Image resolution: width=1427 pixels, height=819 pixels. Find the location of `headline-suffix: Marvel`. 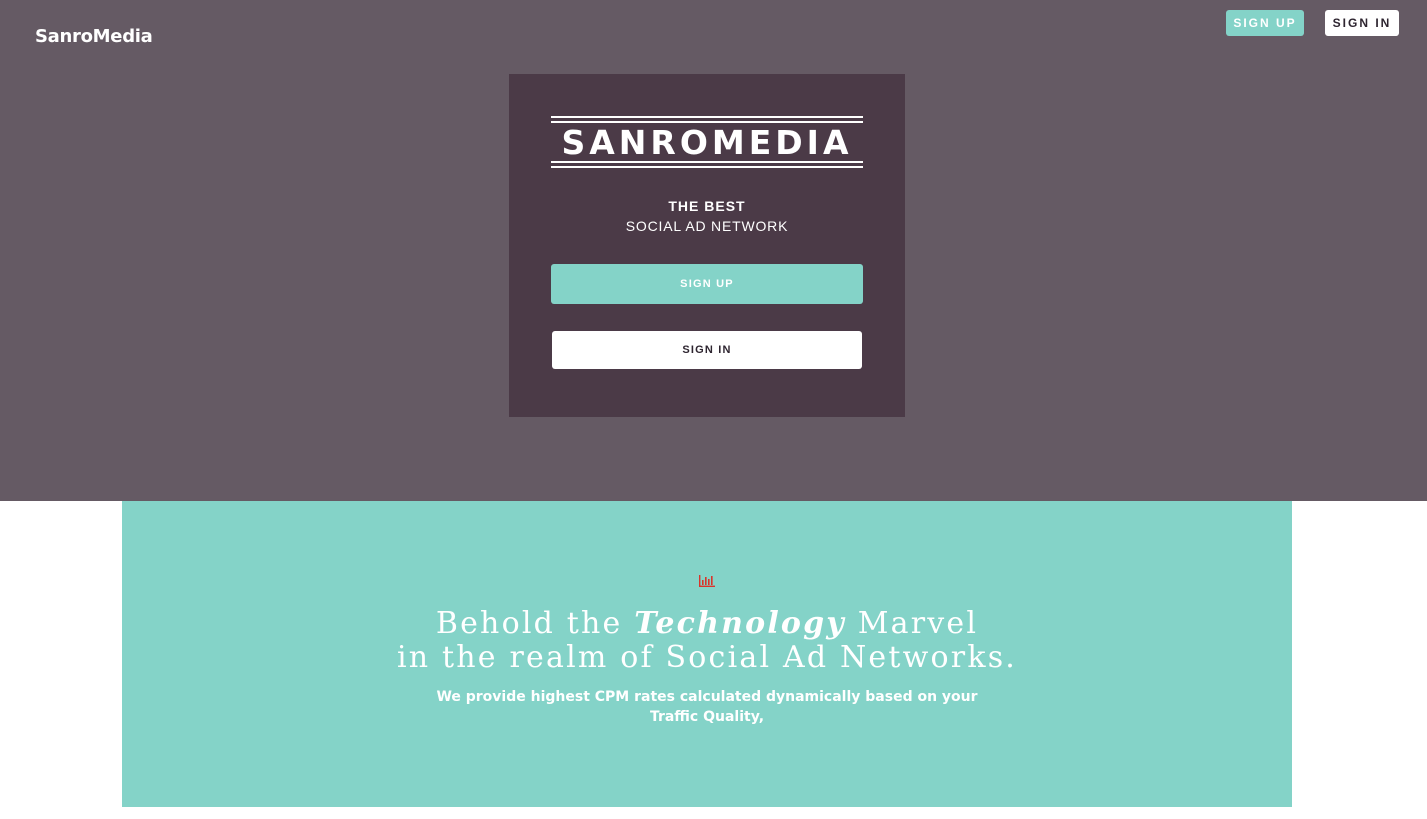

headline-suffix: Marvel is located at coordinates (918, 623).